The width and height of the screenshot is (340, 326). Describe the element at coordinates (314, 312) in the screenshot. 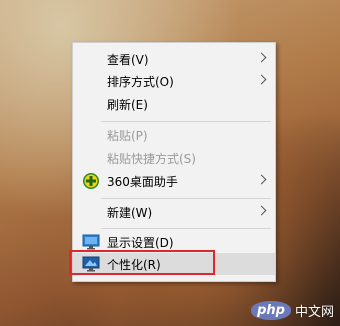

I see `watermark-text: 中文网` at that location.